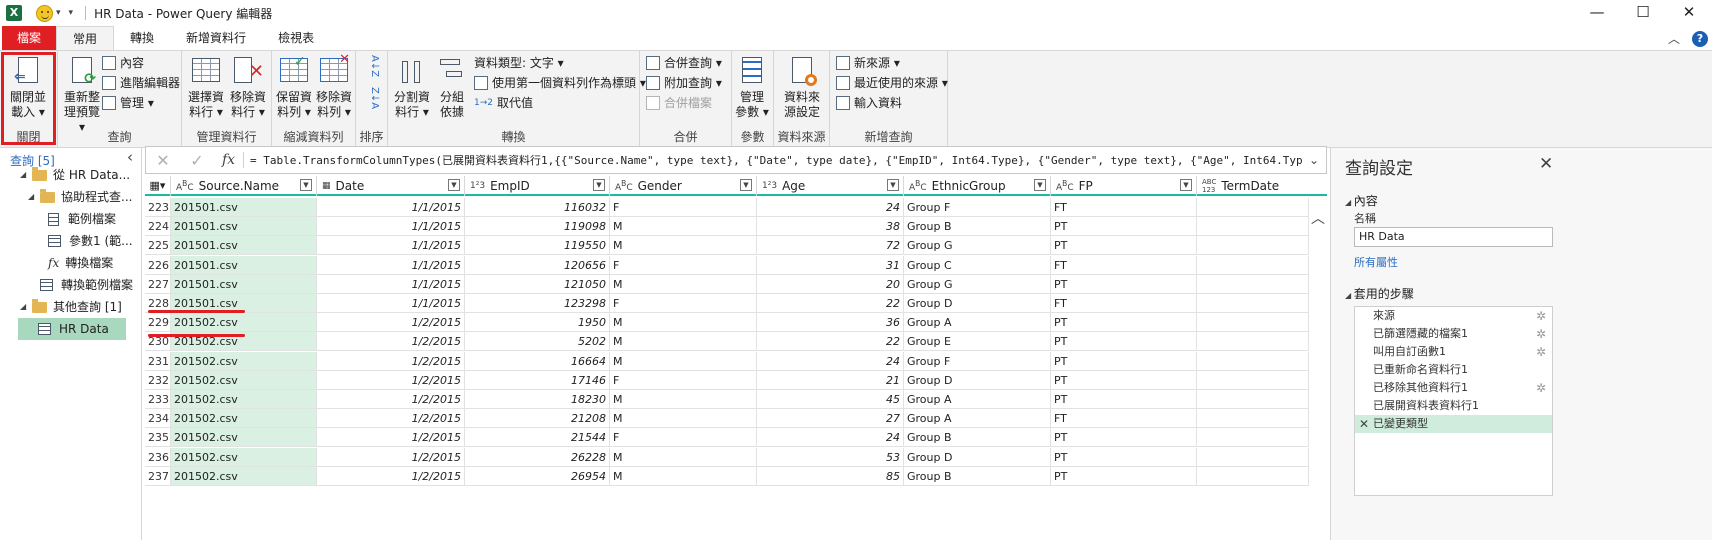 Image resolution: width=1712 pixels, height=540 pixels. Describe the element at coordinates (1453, 406) in the screenshot. I see `step-item: 已展開資料表資料行1` at that location.